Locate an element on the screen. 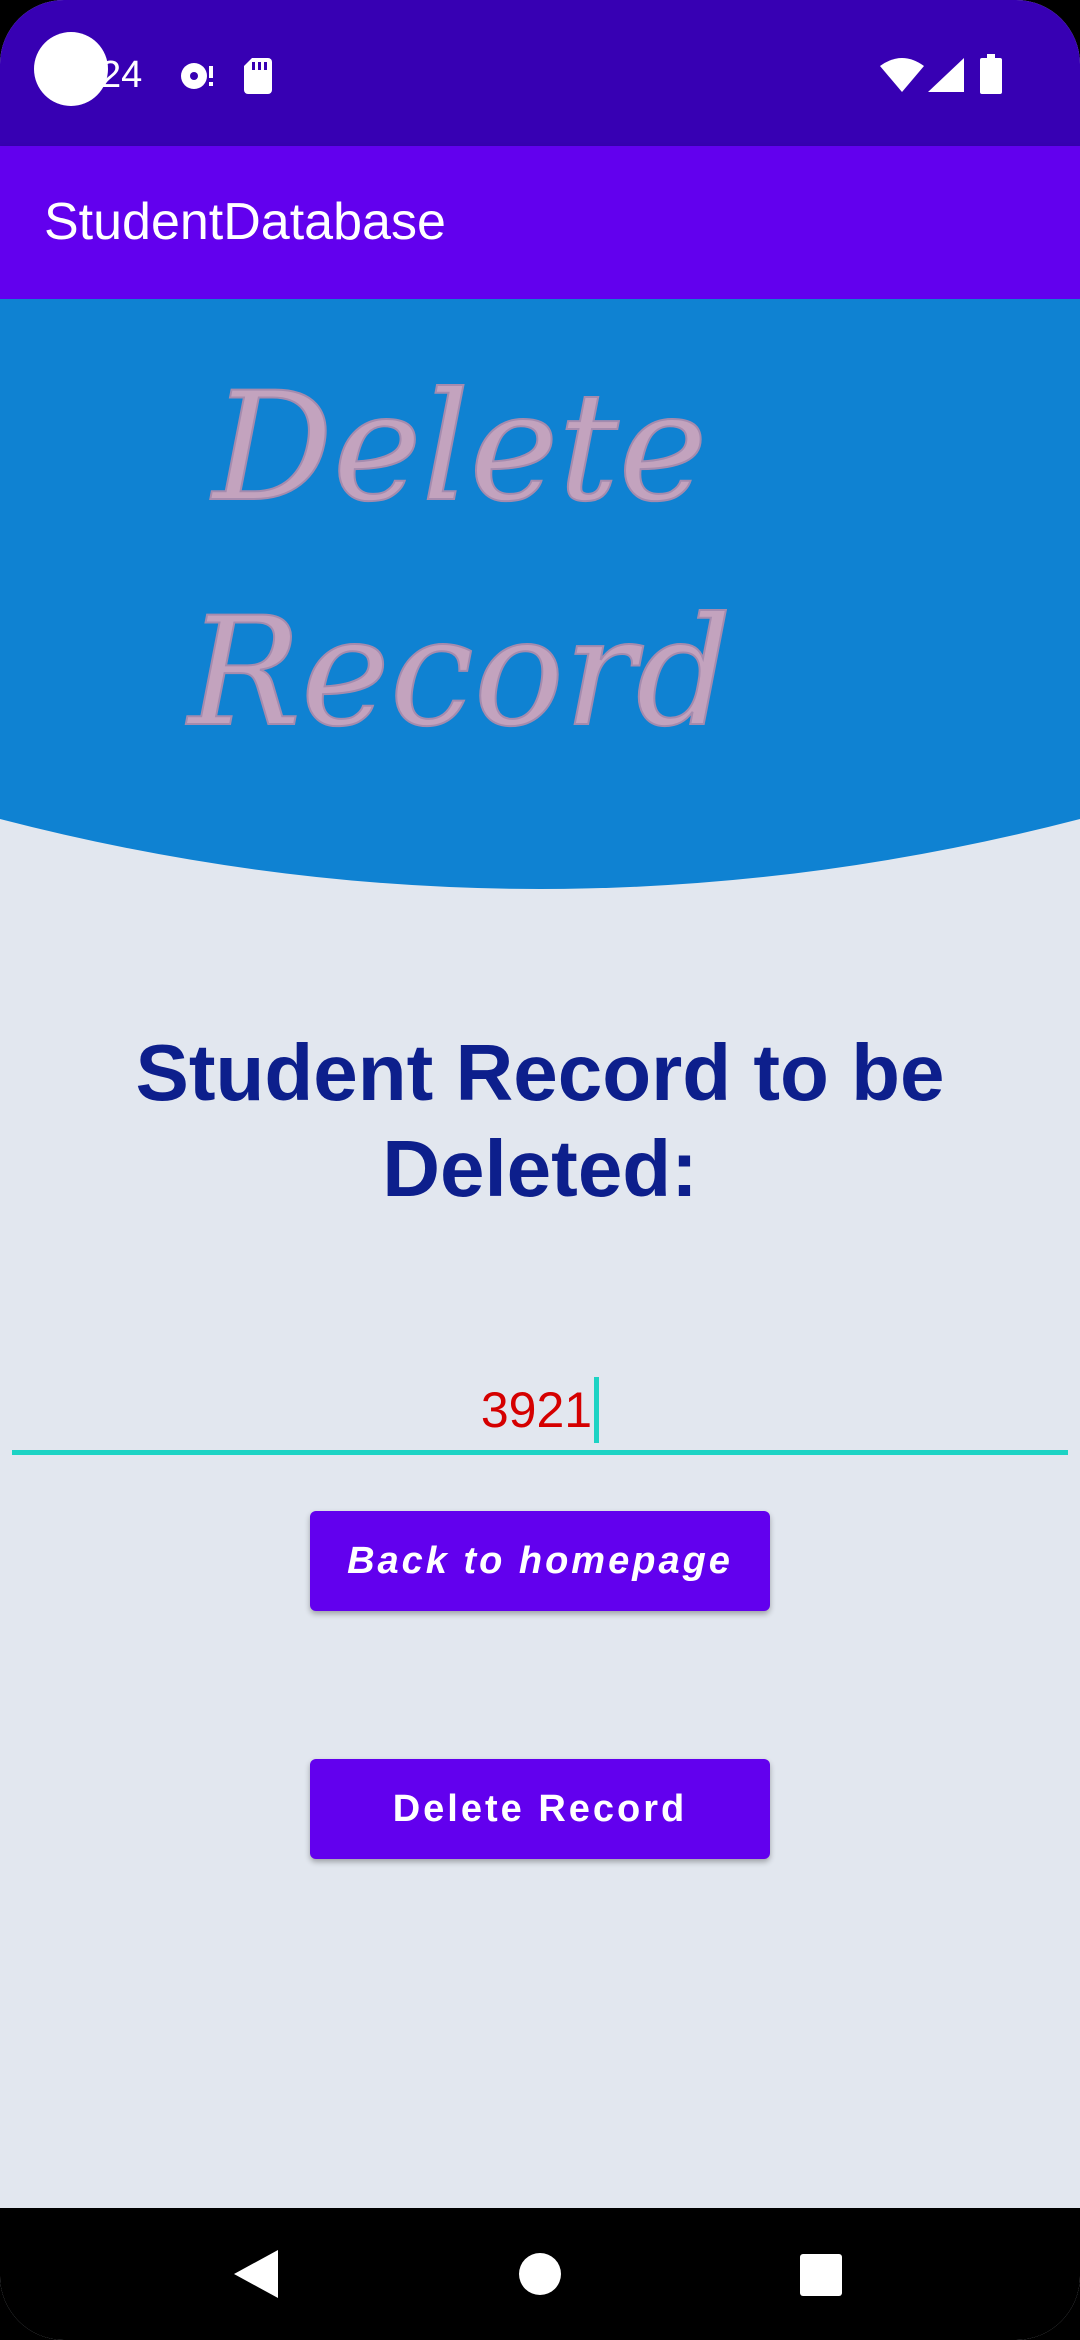  student-id-input: 3921 is located at coordinates (540, 1412).